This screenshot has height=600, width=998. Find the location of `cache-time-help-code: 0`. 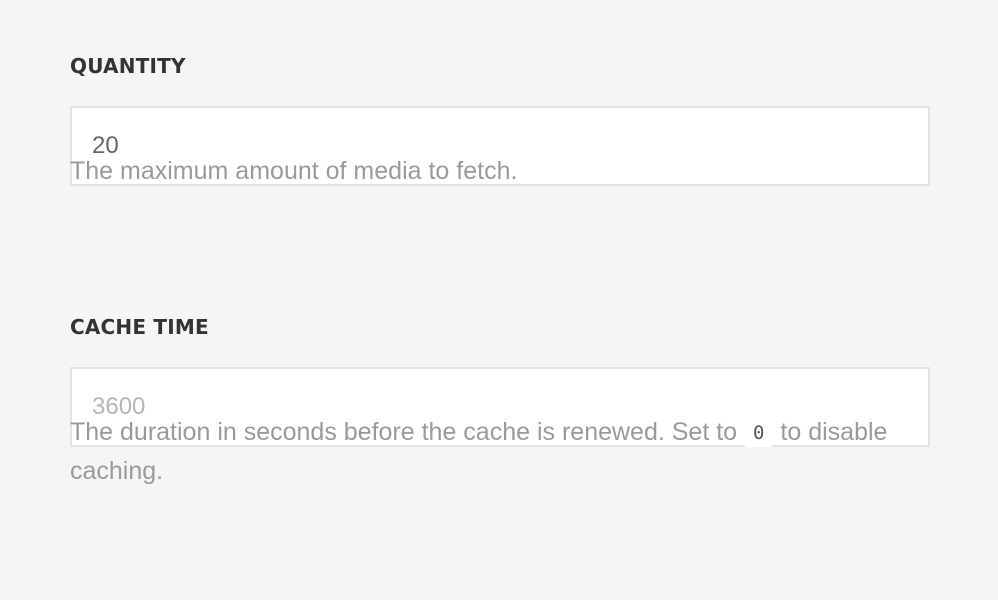

cache-time-help-code: 0 is located at coordinates (759, 433).